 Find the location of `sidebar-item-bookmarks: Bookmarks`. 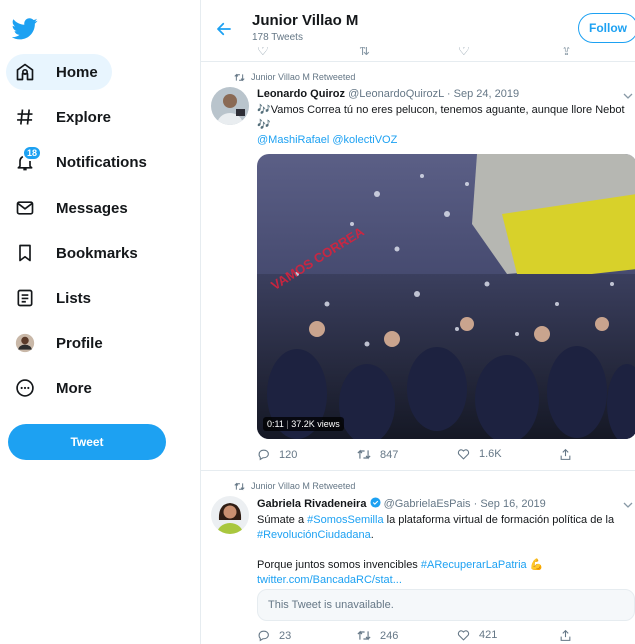

sidebar-item-bookmarks: Bookmarks is located at coordinates (79, 253).